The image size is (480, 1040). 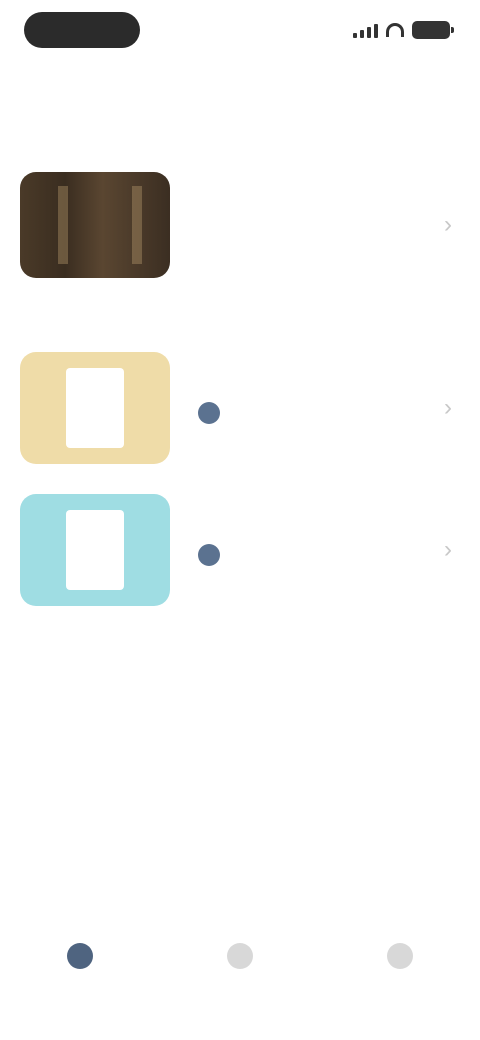 I want to click on nav-item-home, so click(x=80, y=965).